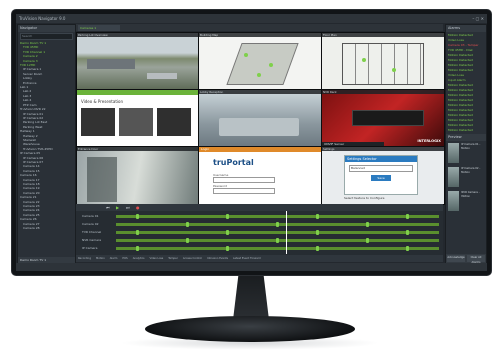  What do you see at coordinates (388, 118) in the screenshot?
I see `nvr-device` at bounding box center [388, 118].